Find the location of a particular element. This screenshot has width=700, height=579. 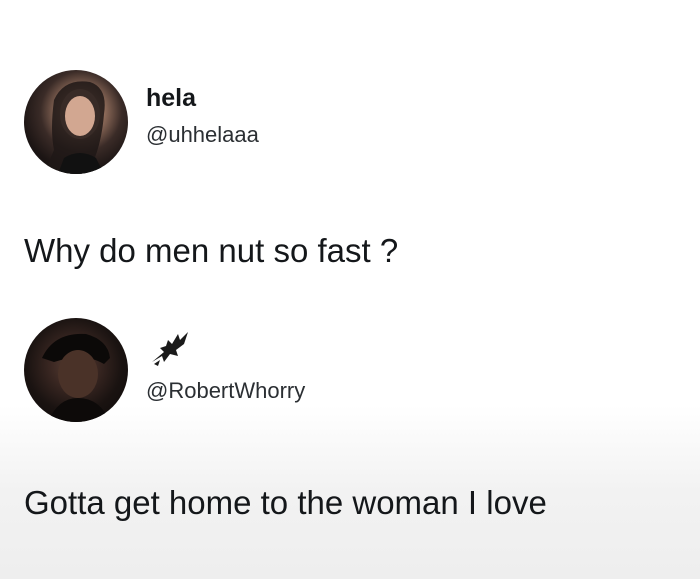

user-handle: @uhhelaaa is located at coordinates (202, 135).